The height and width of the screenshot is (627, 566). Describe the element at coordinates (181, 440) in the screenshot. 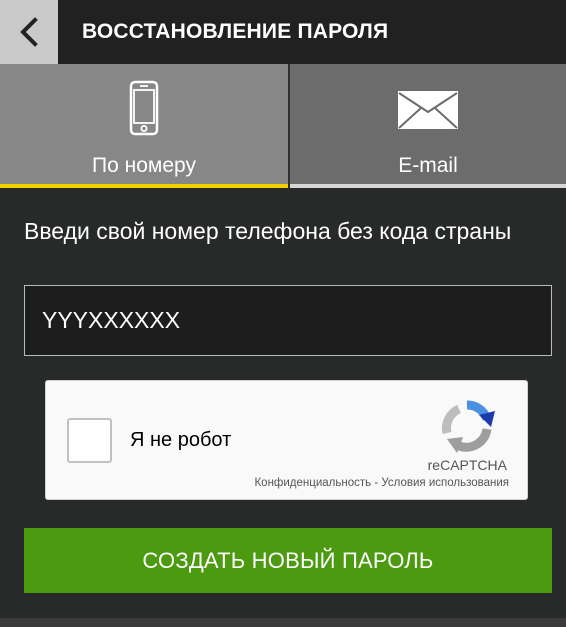

I see `not-robot-label: Я не робот` at that location.